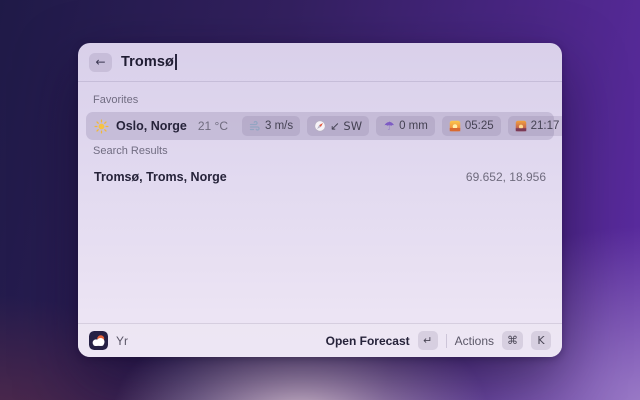 Image resolution: width=640 pixels, height=400 pixels. I want to click on sunrise-icon, so click(455, 126).